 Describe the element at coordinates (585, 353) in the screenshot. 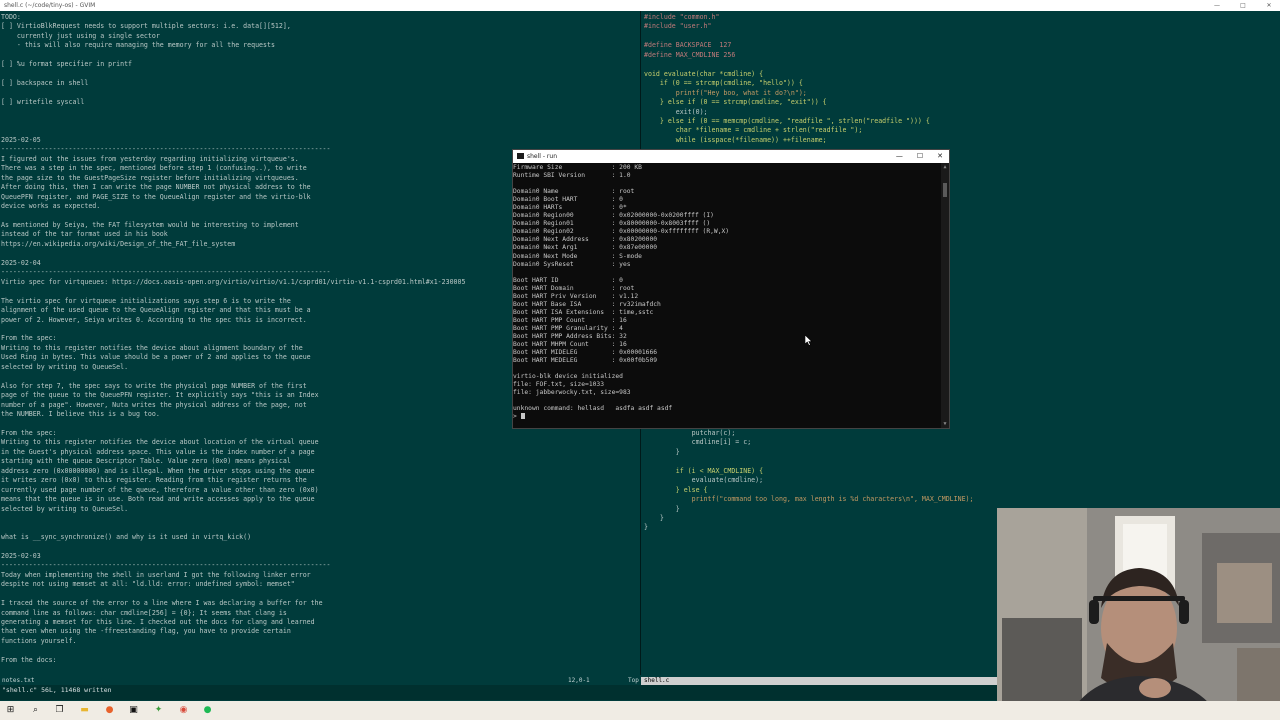

I see `terminal-line: Boot HART MIDELEG : 0x00001666` at that location.